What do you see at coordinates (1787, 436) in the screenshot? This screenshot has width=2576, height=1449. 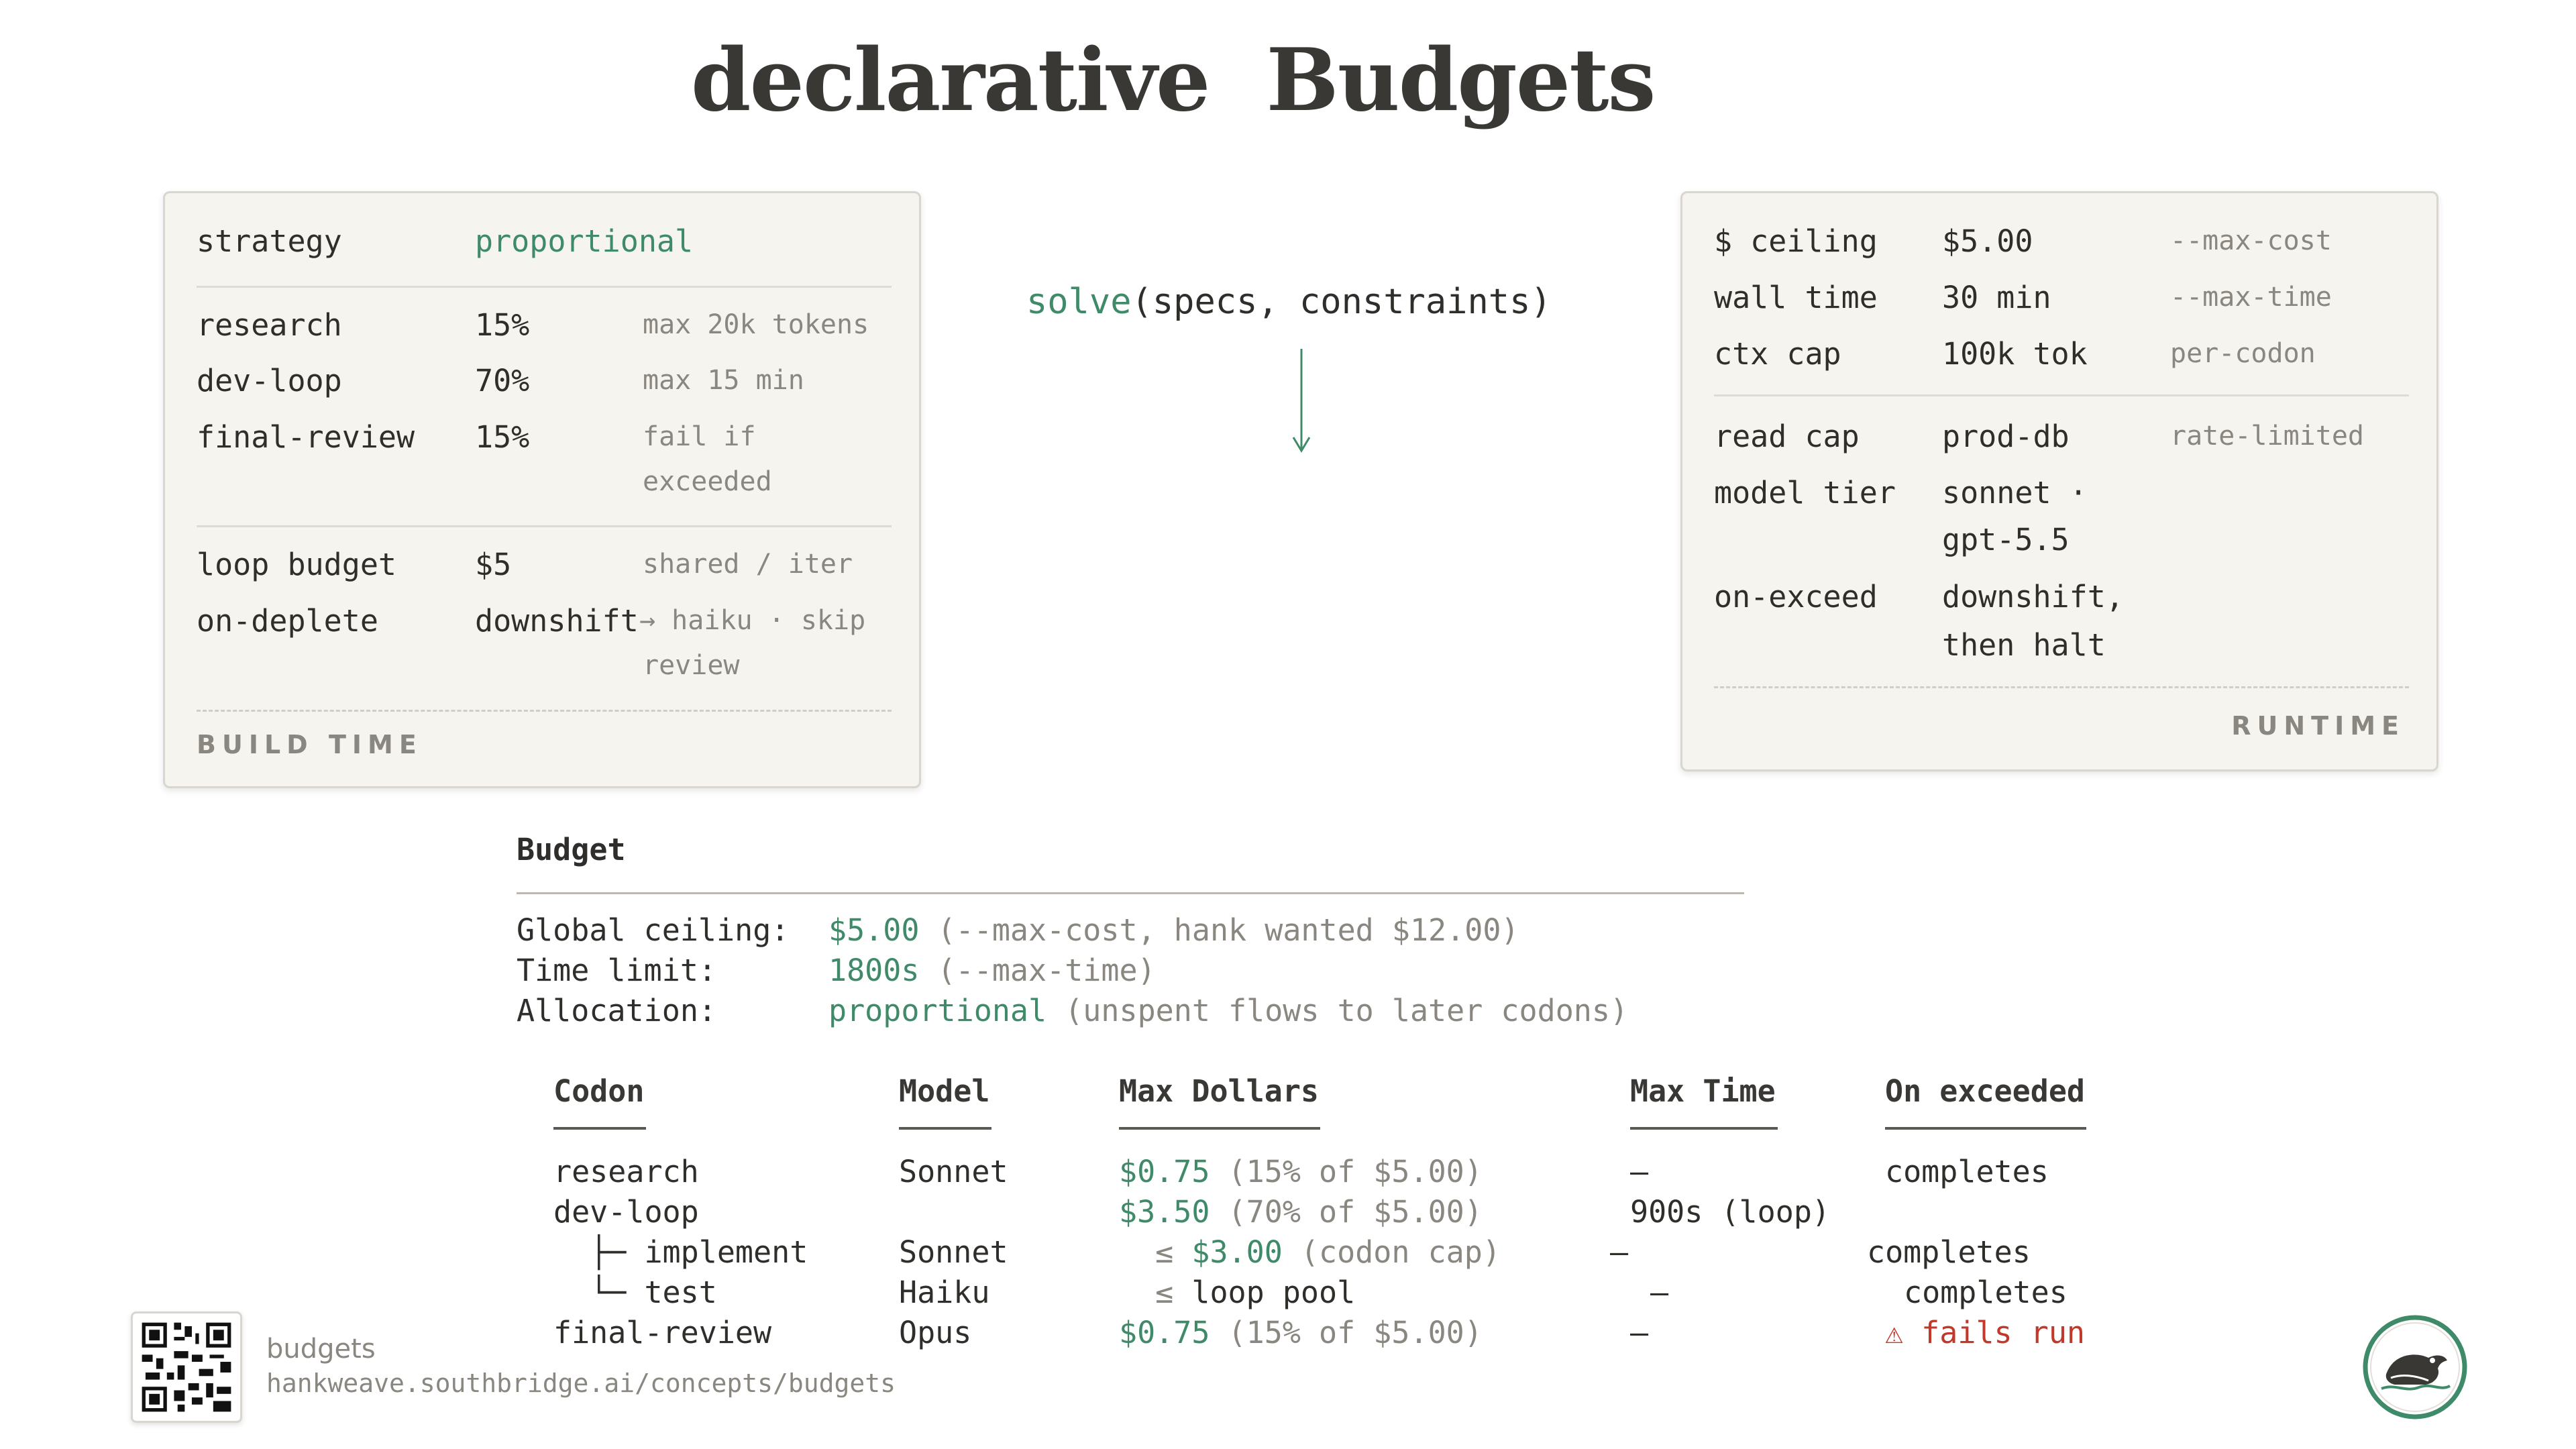 I see `runtime-key: read cap` at bounding box center [1787, 436].